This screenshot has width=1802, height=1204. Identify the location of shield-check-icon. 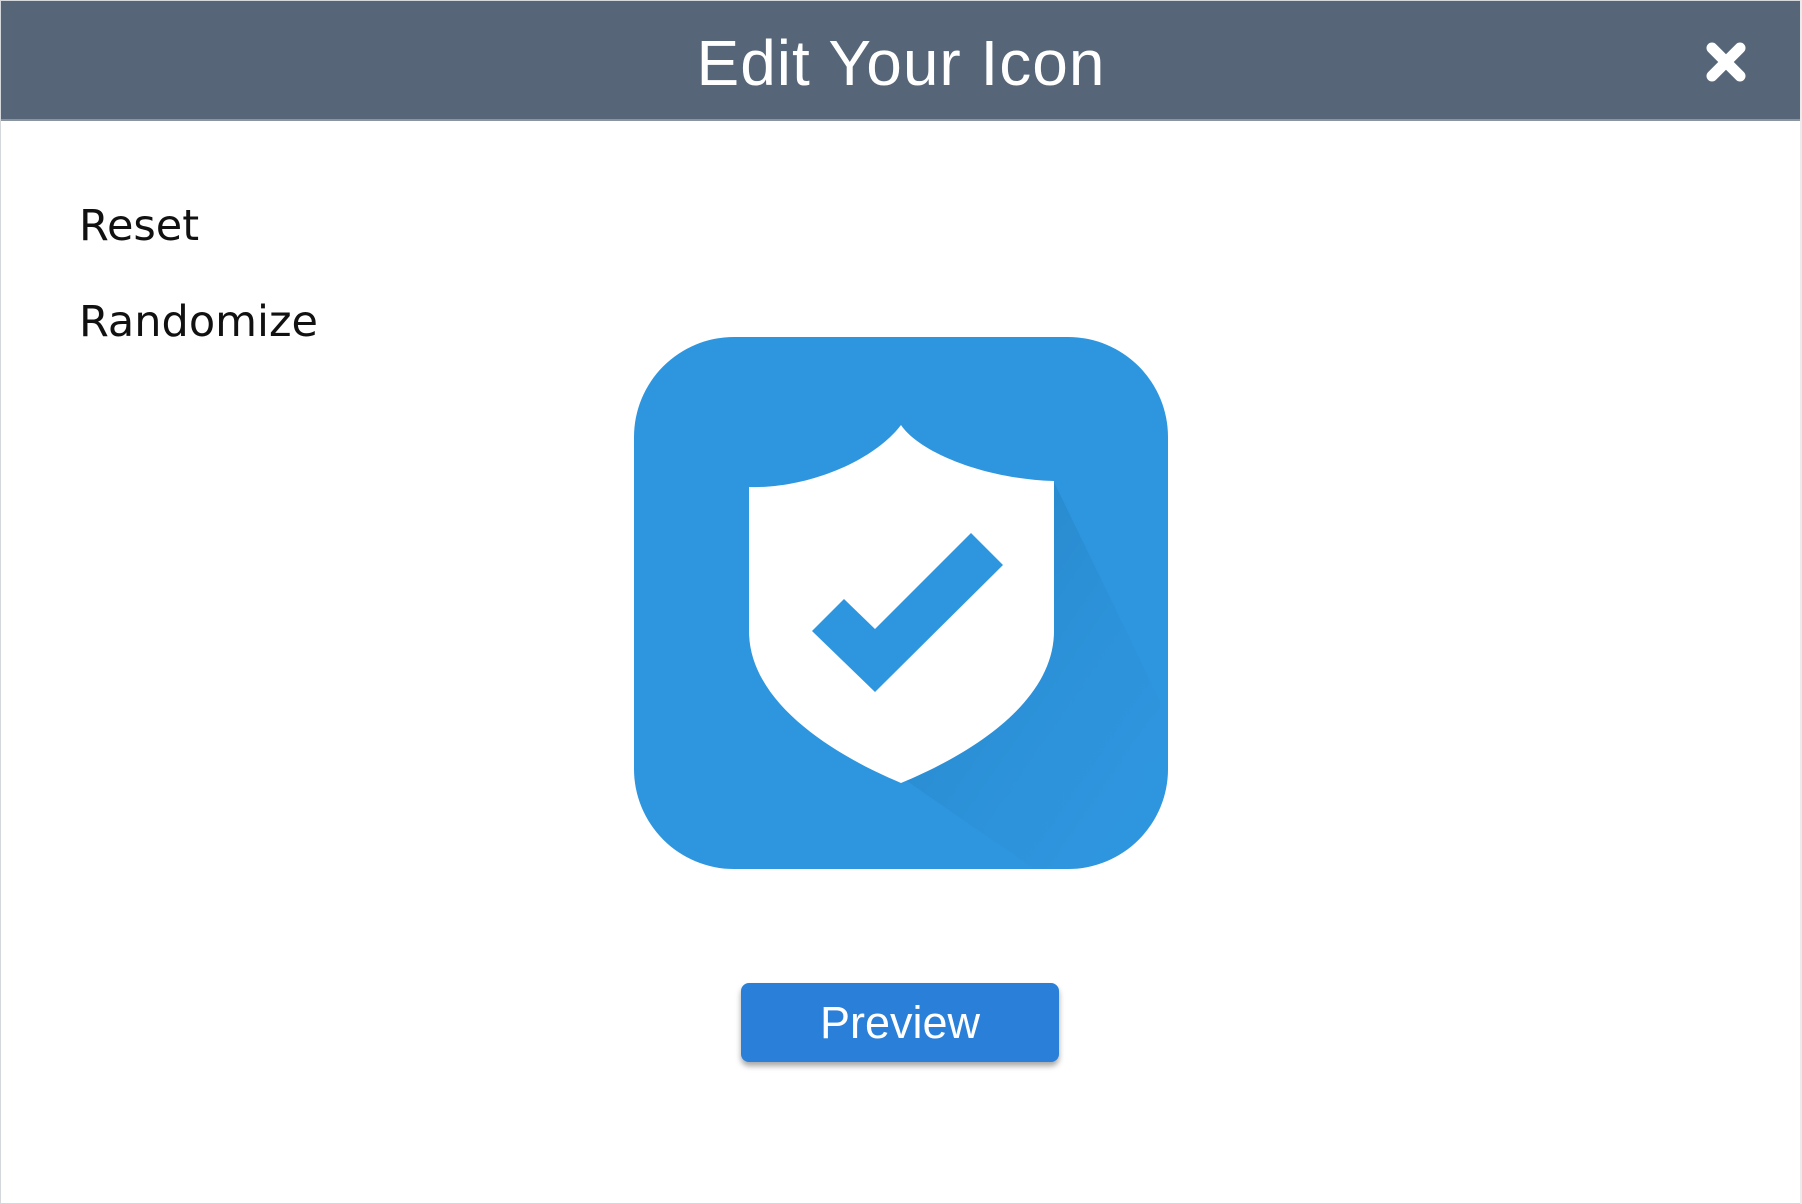
(901, 603).